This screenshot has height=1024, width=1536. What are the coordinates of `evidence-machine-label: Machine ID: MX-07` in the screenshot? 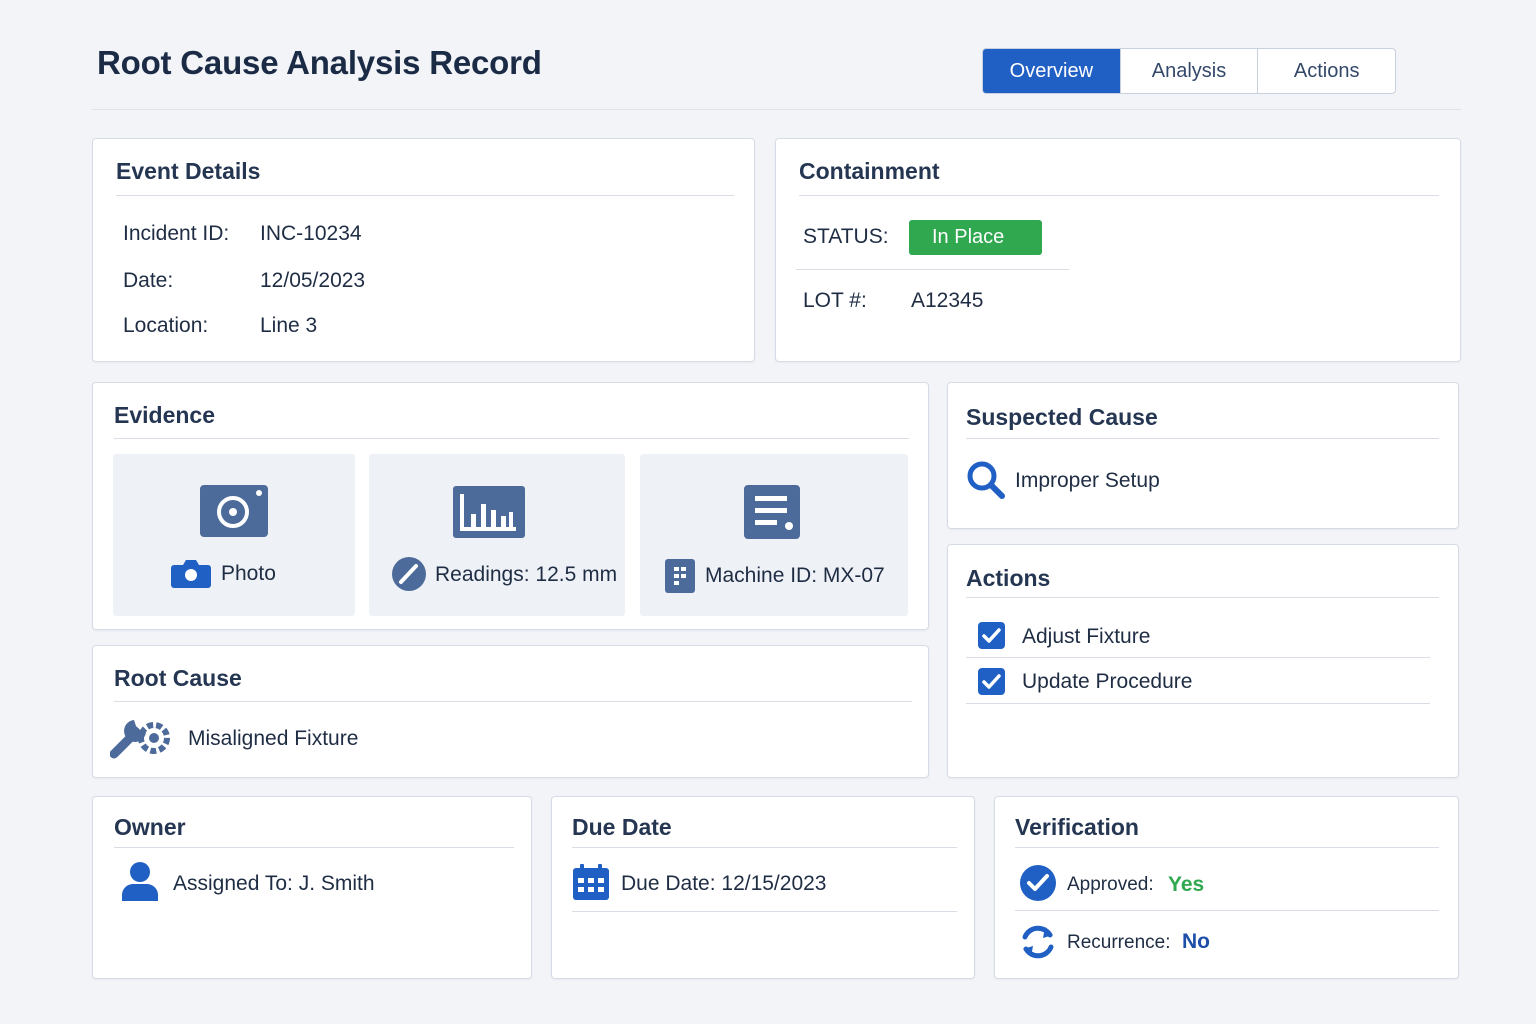 It's located at (795, 575).